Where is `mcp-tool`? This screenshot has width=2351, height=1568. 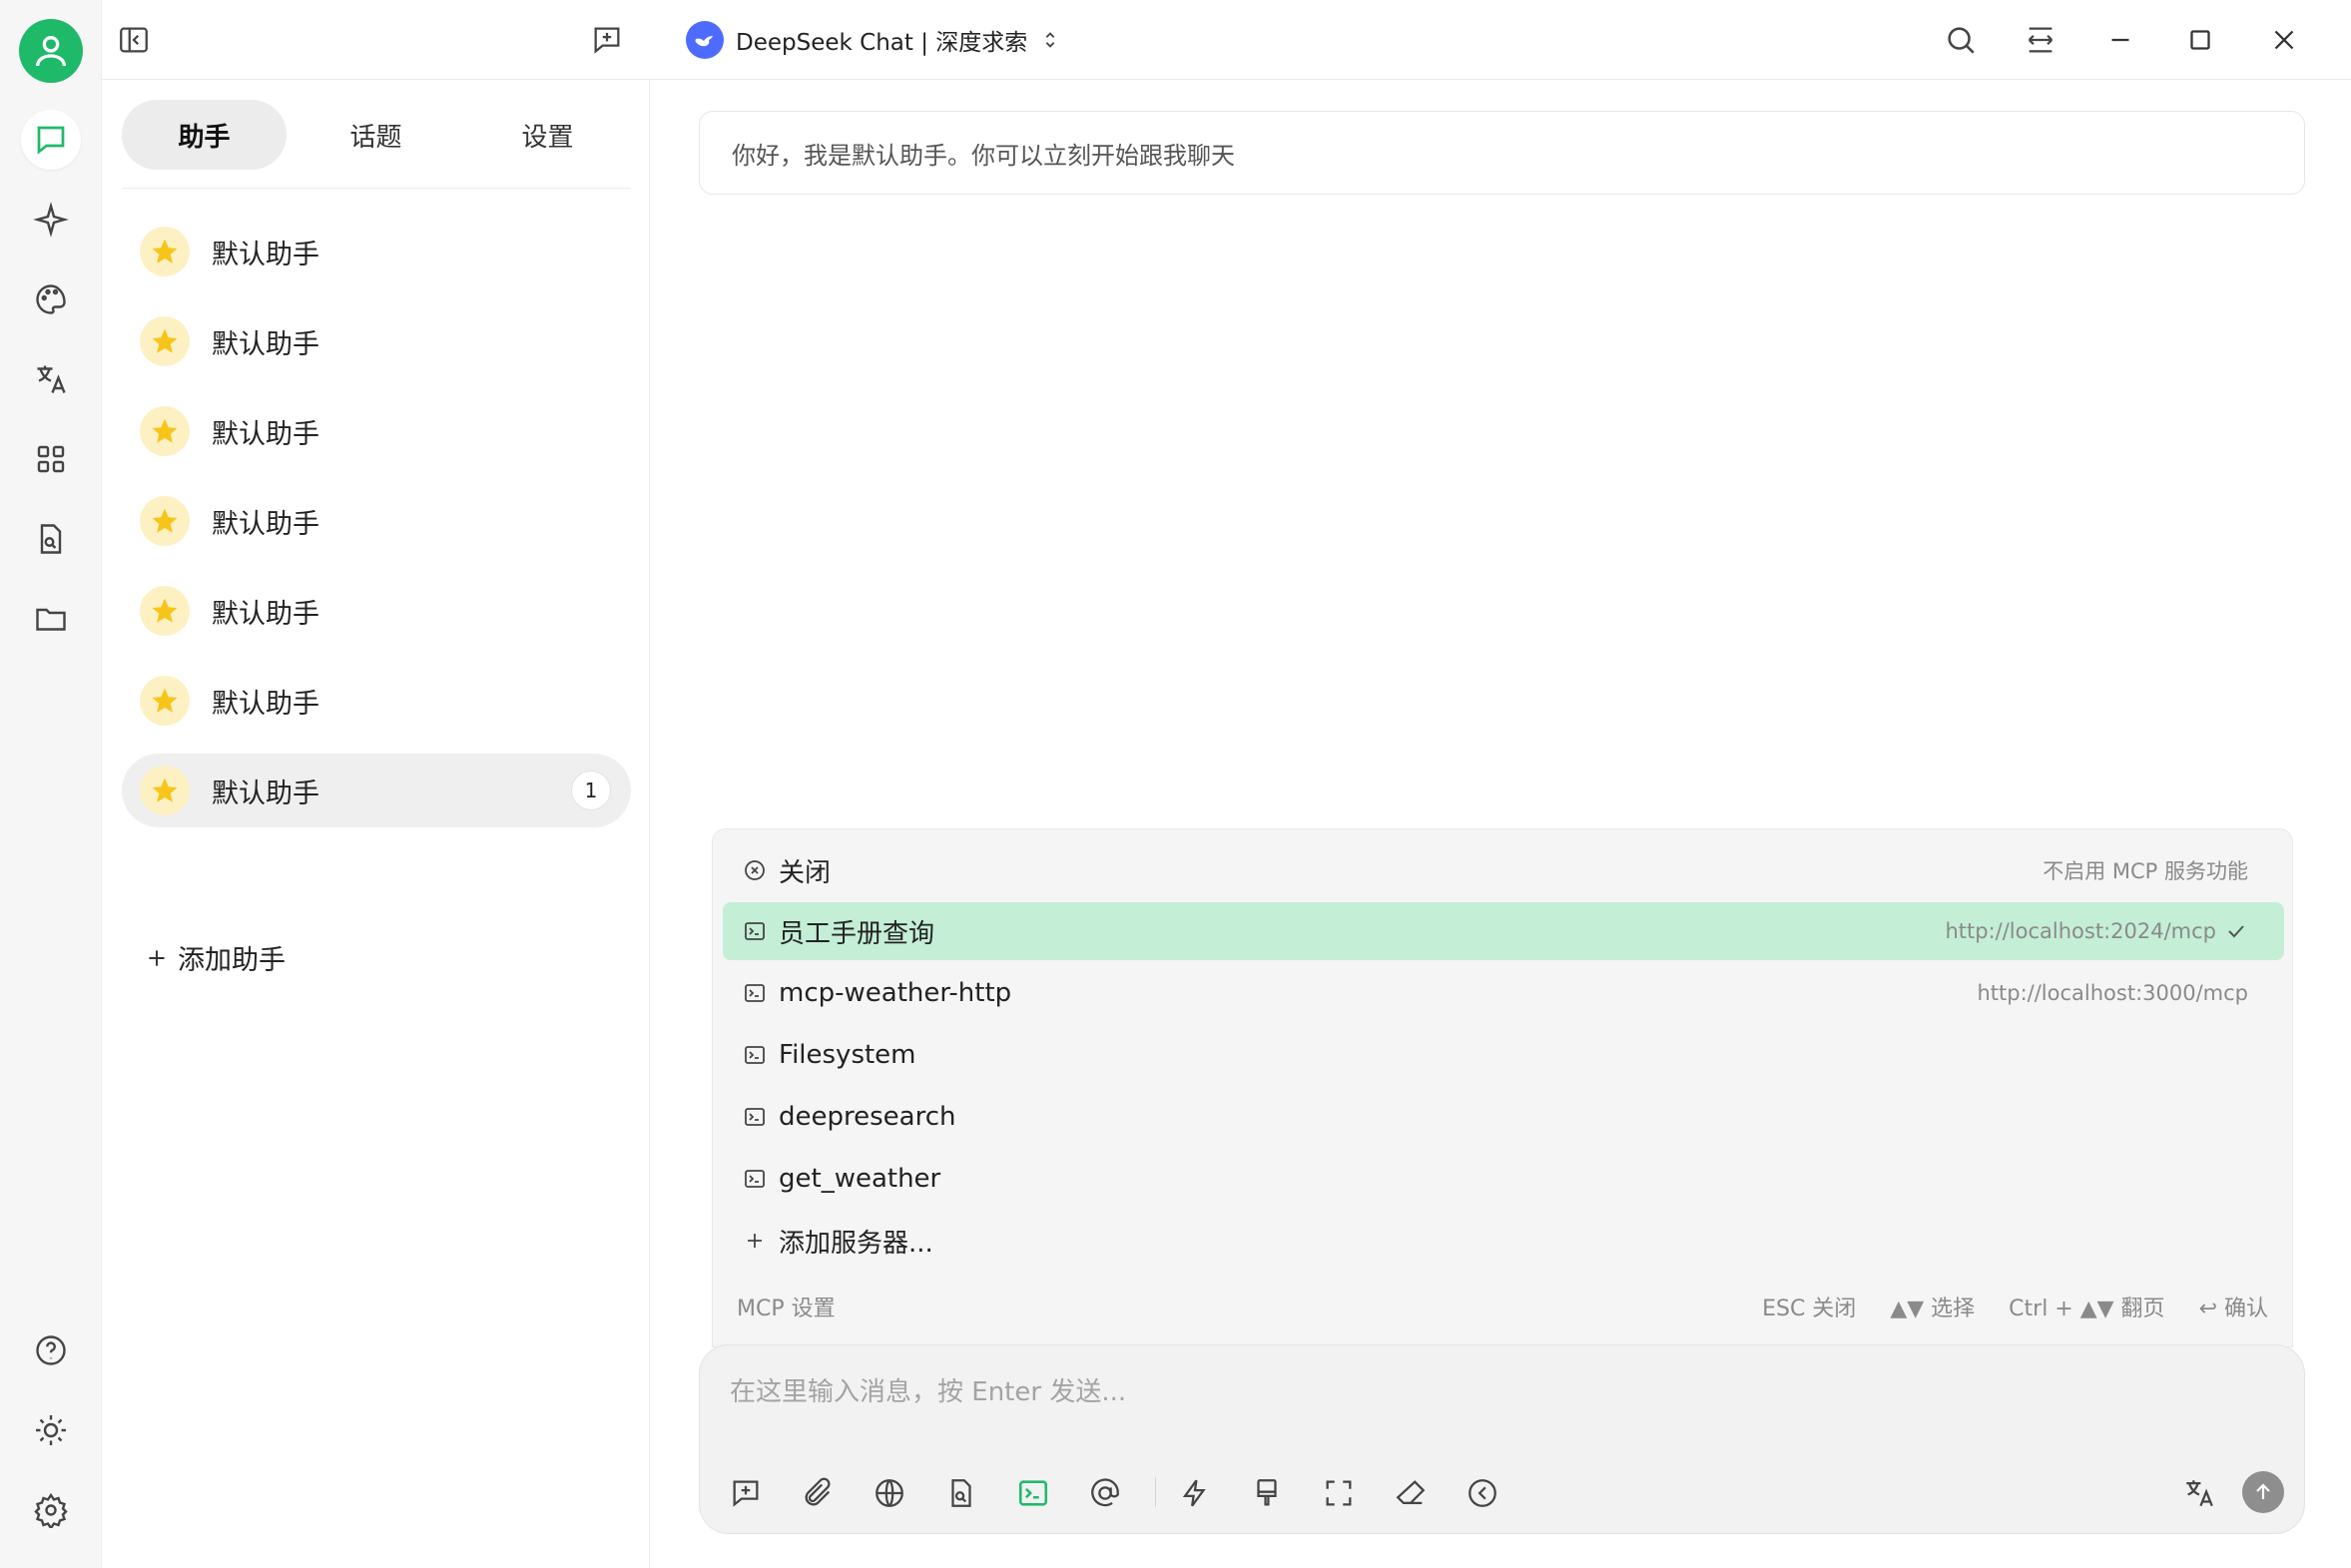
mcp-tool is located at coordinates (1033, 1493).